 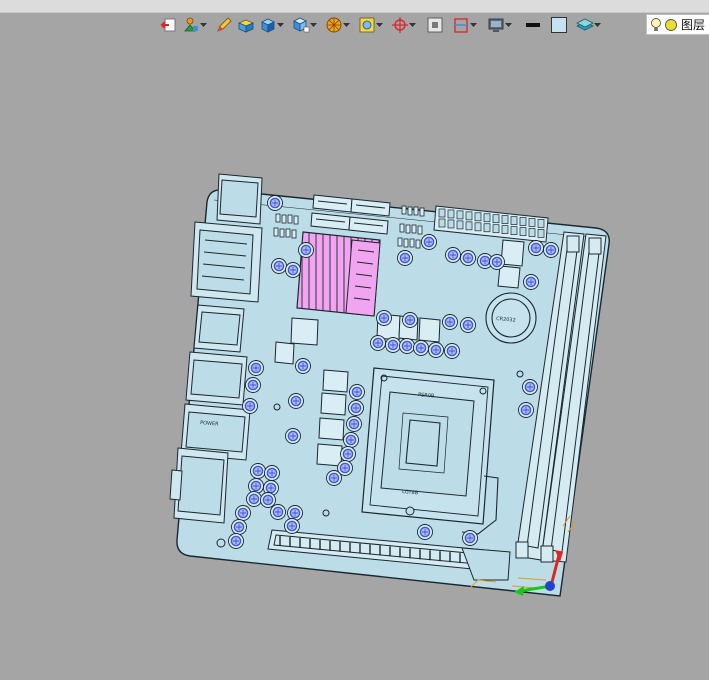 I want to click on clipping-plane-menu-arrow, so click(x=473, y=25).